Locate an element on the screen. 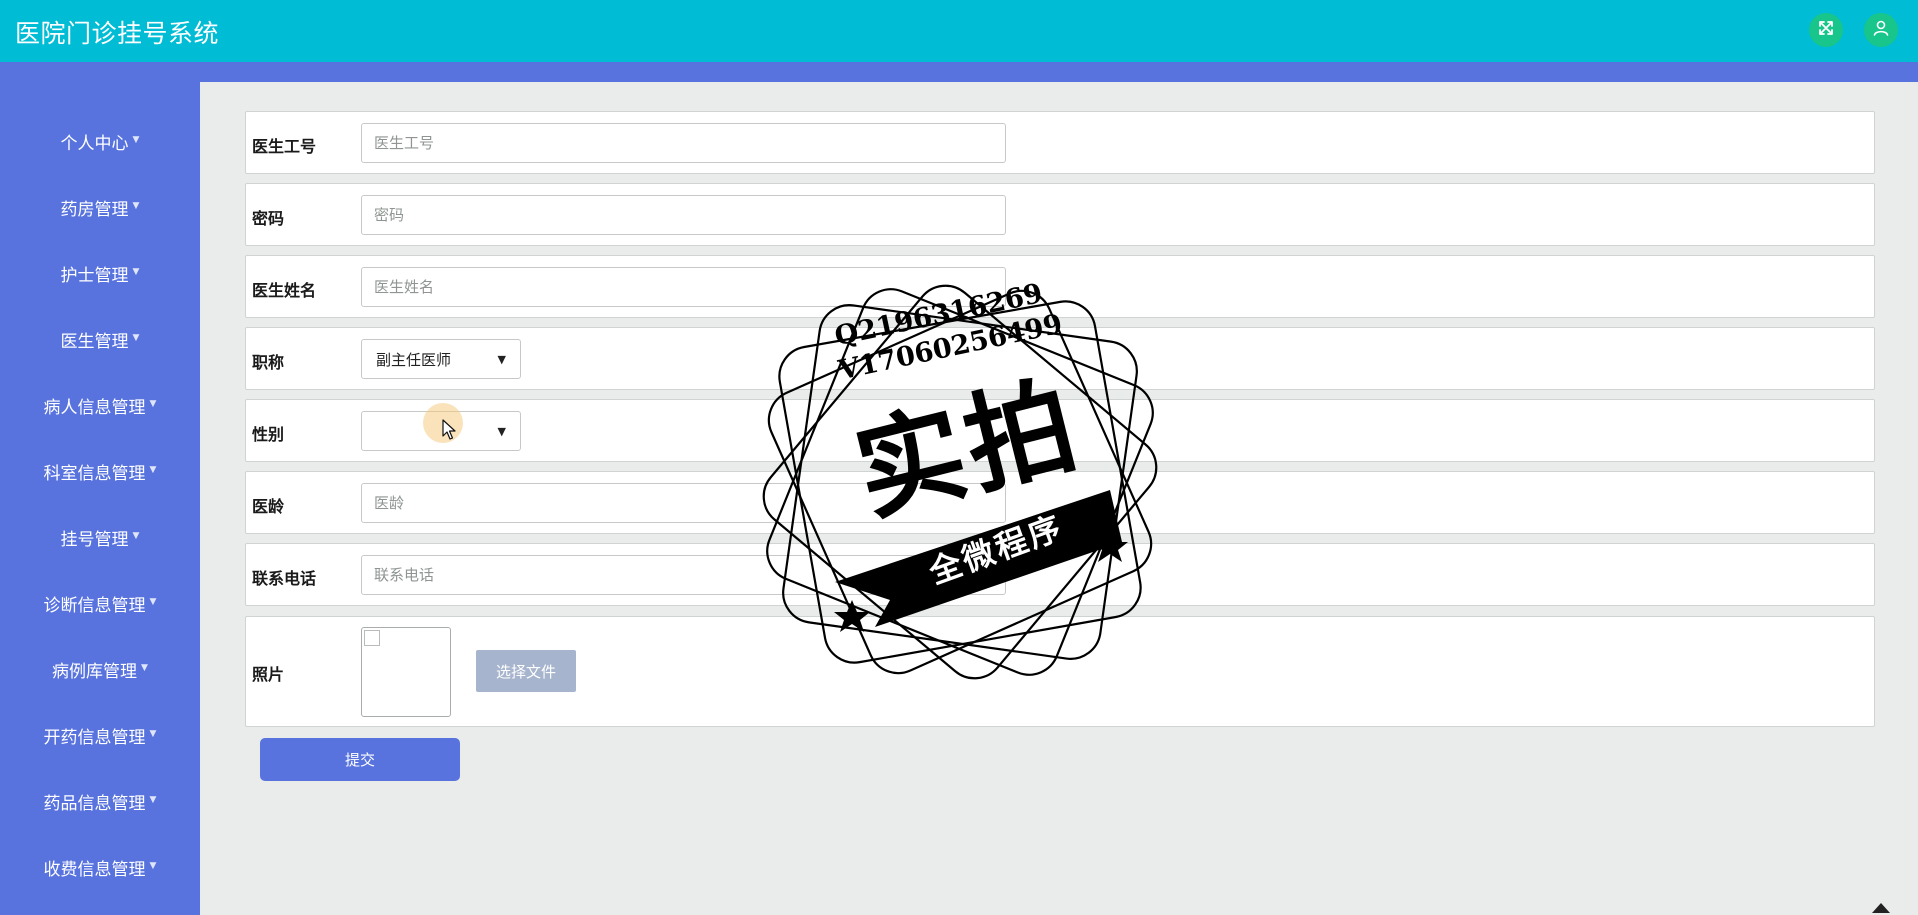  form-row-password: 密码 is located at coordinates (1060, 214).